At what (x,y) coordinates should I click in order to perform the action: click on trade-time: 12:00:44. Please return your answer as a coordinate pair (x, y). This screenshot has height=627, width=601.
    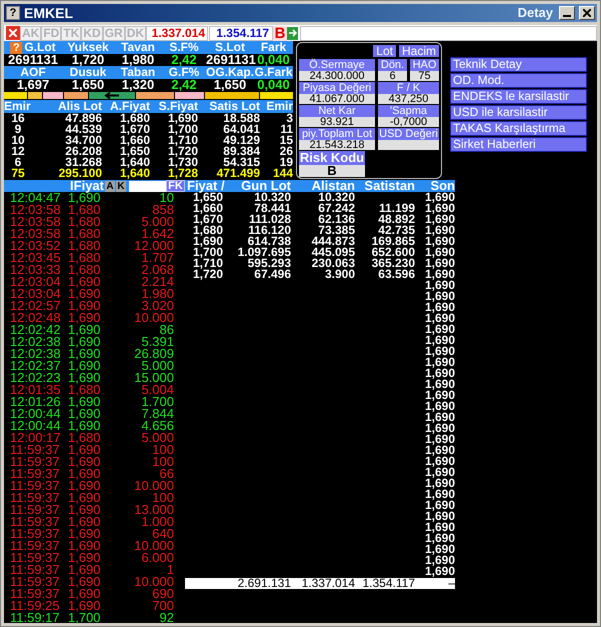
    Looking at the image, I should click on (35, 426).